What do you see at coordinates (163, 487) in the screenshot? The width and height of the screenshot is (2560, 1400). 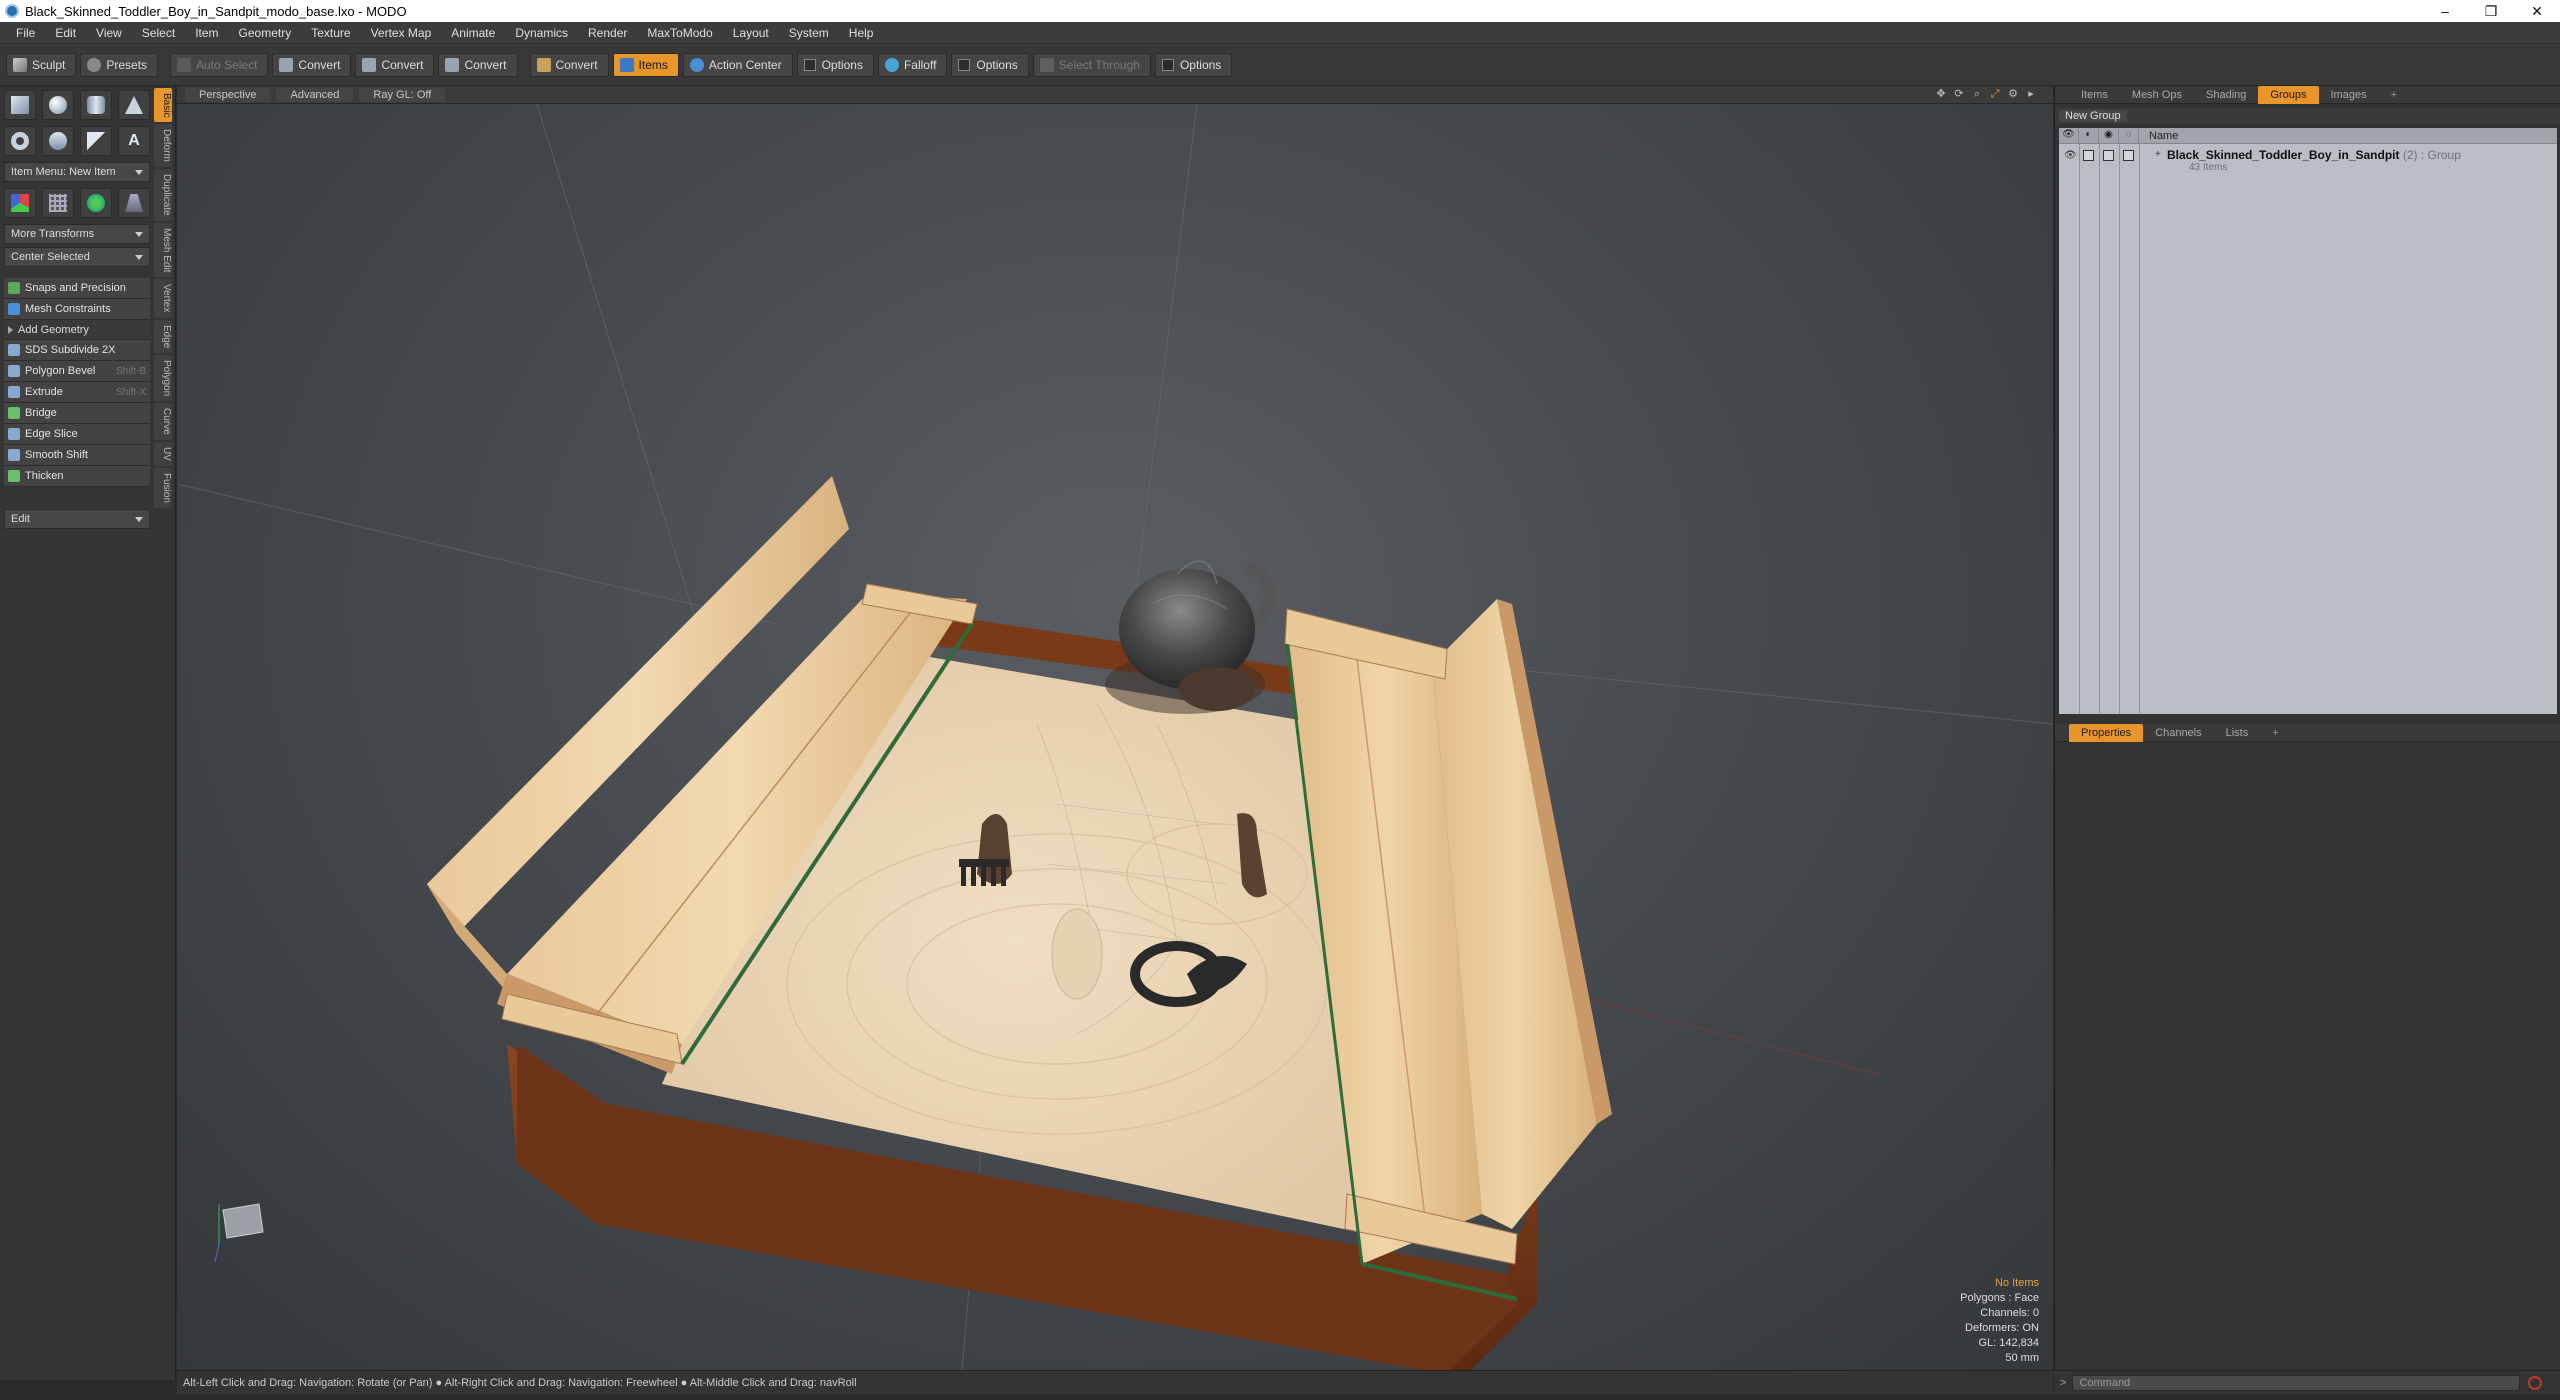 I see `tab-fusion: Fusion` at bounding box center [163, 487].